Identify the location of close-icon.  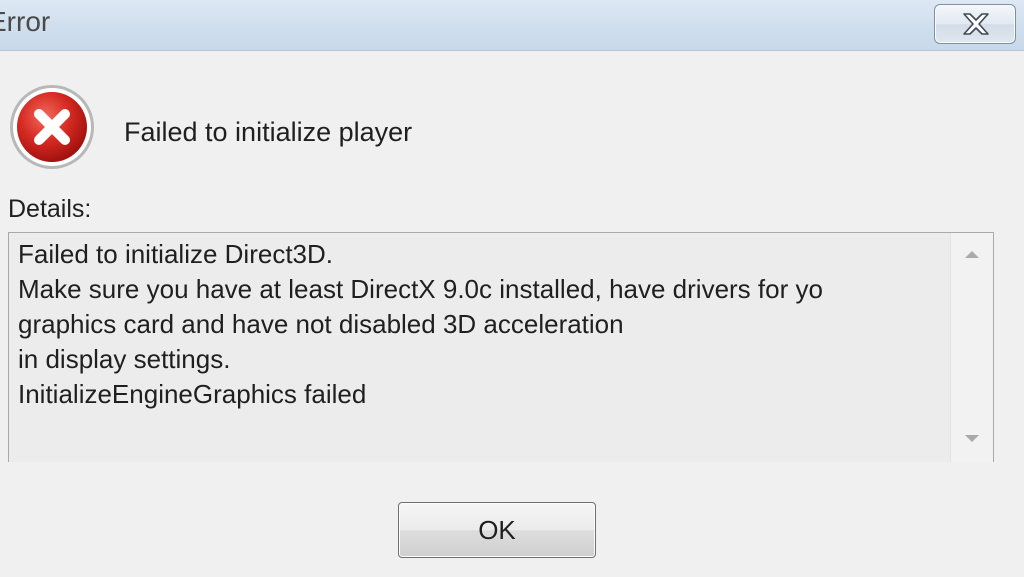
(976, 24).